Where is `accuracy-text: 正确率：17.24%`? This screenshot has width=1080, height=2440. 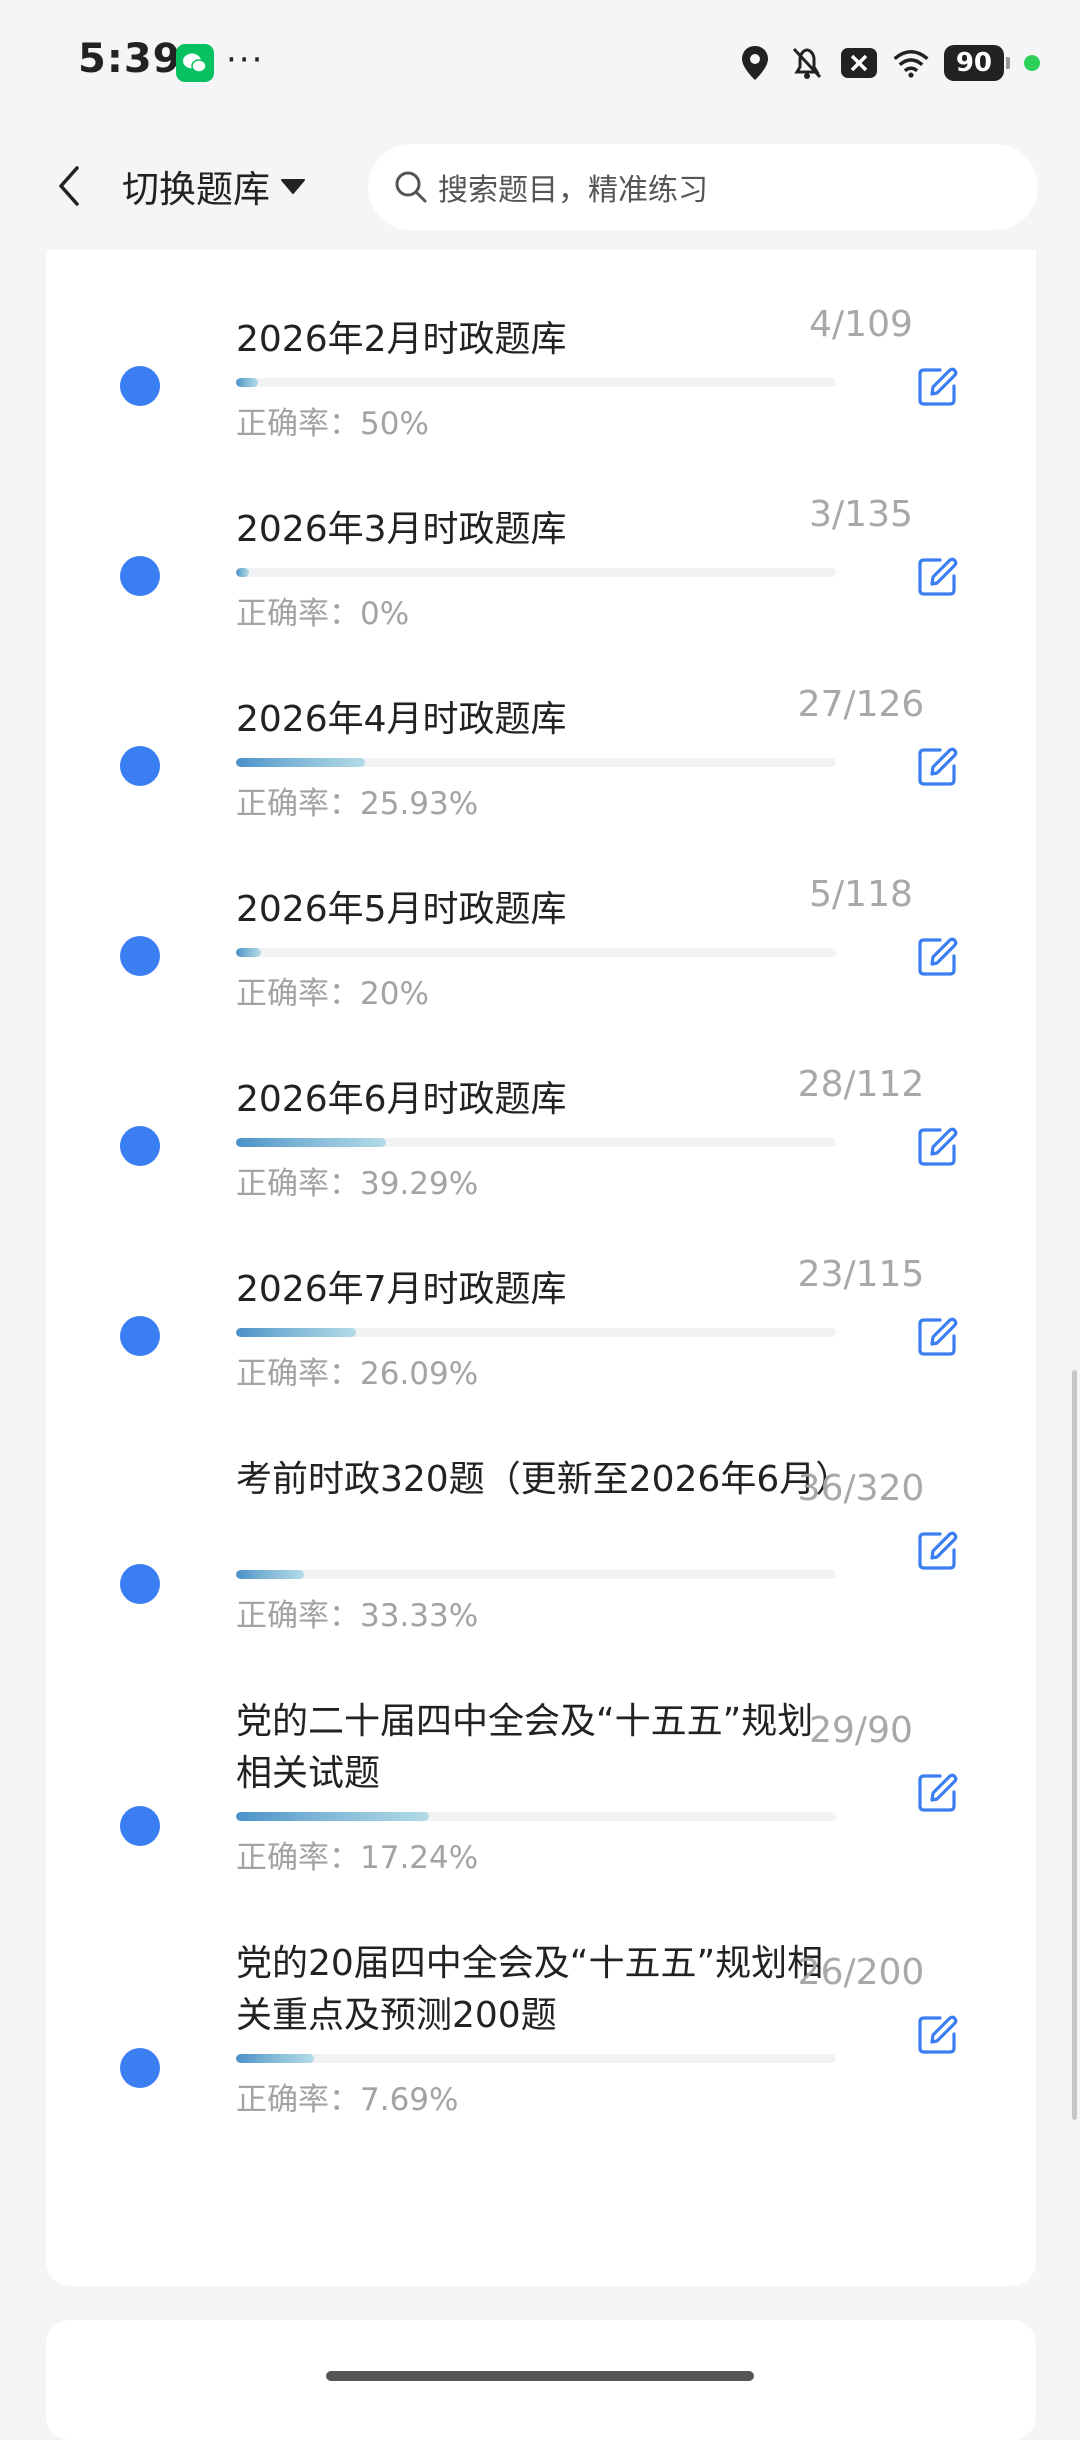 accuracy-text: 正确率：17.24% is located at coordinates (357, 1858).